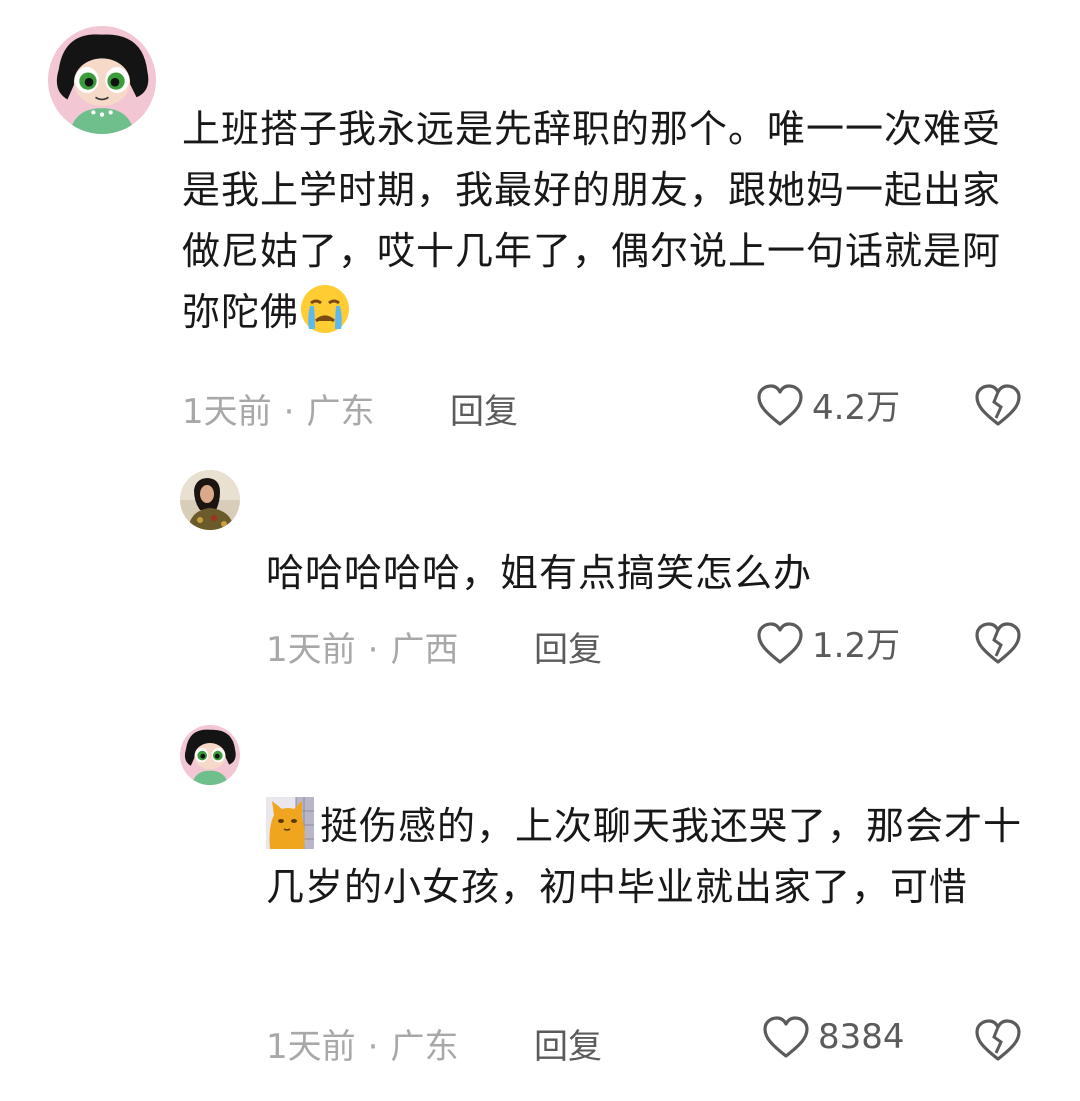 The image size is (1080, 1101). I want to click on like-count: 8384, so click(861, 1037).